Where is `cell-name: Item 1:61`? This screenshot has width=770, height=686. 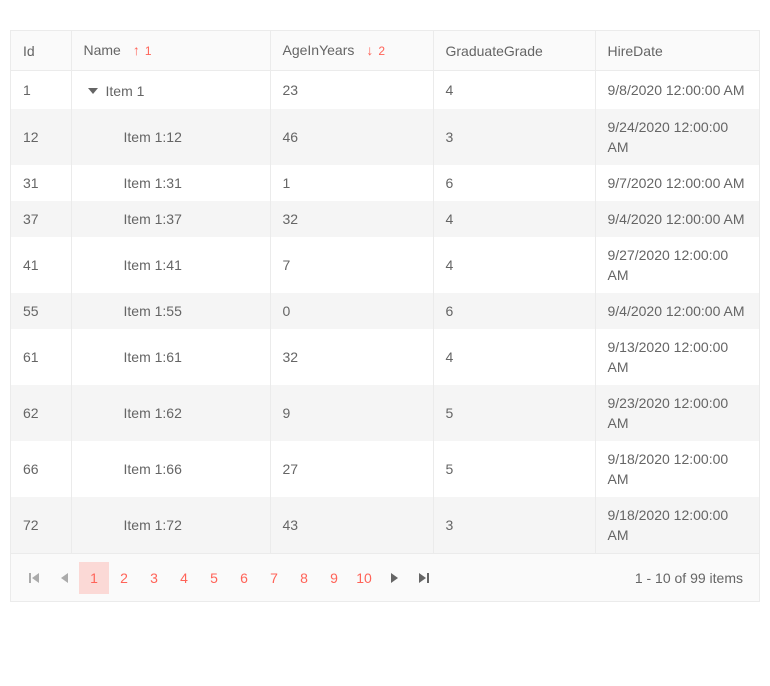 cell-name: Item 1:61 is located at coordinates (170, 357).